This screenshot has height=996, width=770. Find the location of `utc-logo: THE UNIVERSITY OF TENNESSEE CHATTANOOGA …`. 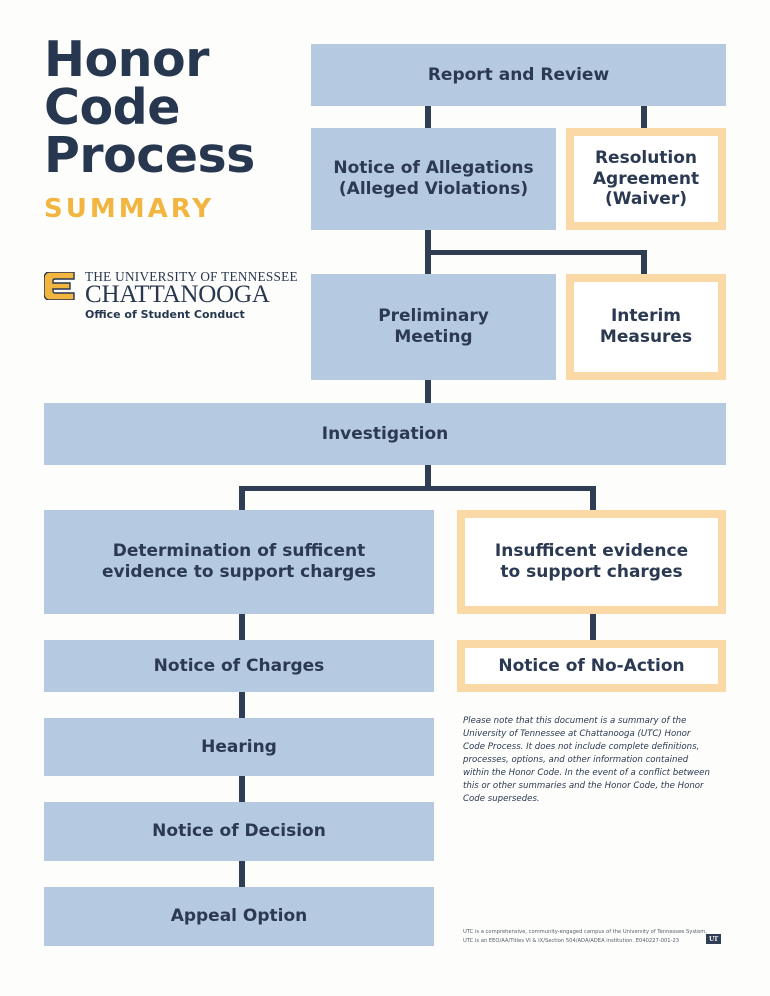

utc-logo: THE UNIVERSITY OF TENNESSEE CHATTANOOGA … is located at coordinates (171, 295).